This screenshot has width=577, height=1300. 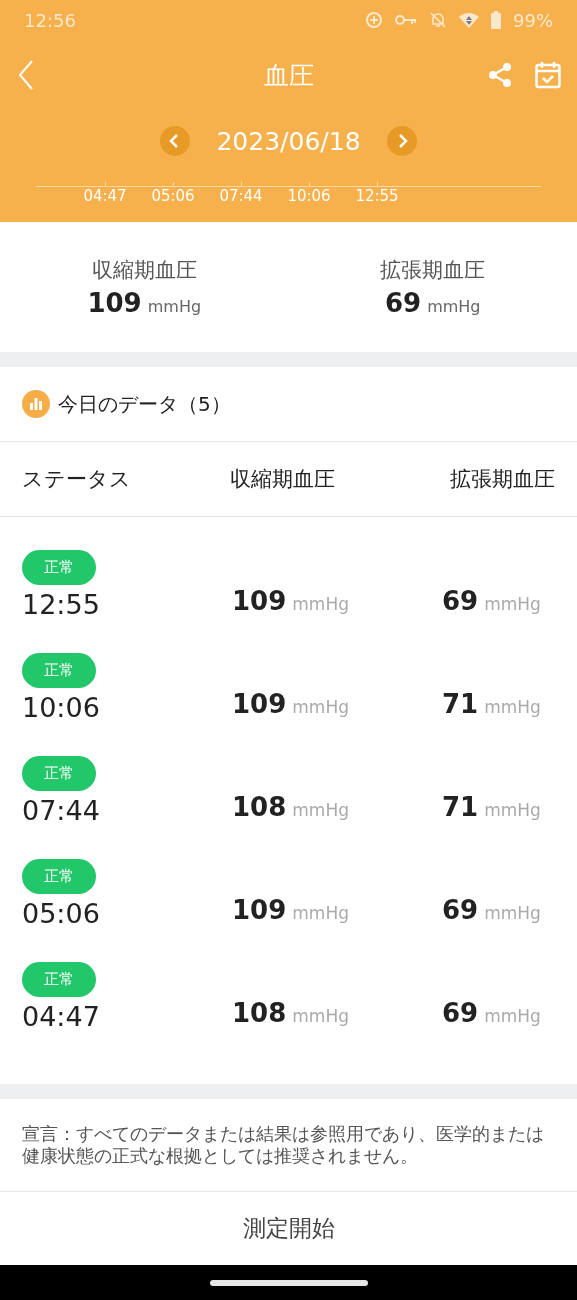 I want to click on reading-time: 12:55, so click(x=61, y=604).